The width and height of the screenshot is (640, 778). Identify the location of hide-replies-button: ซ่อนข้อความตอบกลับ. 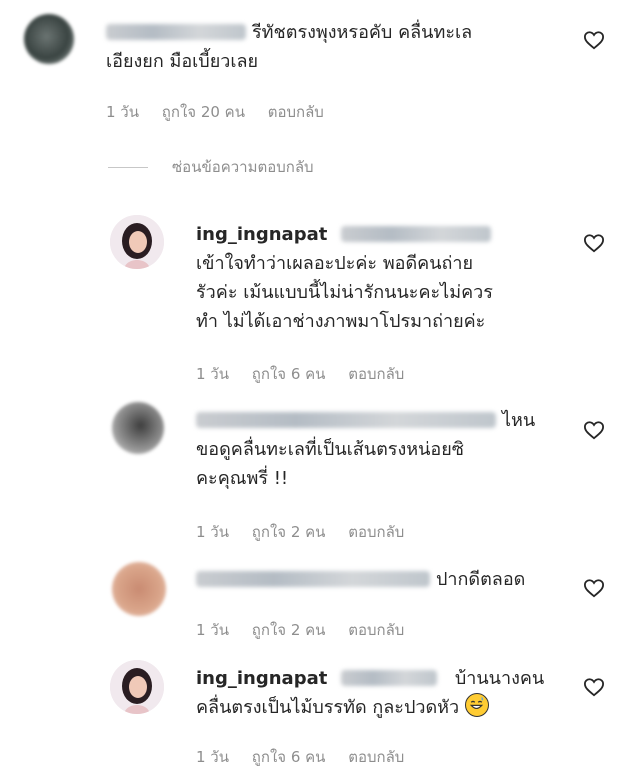
(211, 167).